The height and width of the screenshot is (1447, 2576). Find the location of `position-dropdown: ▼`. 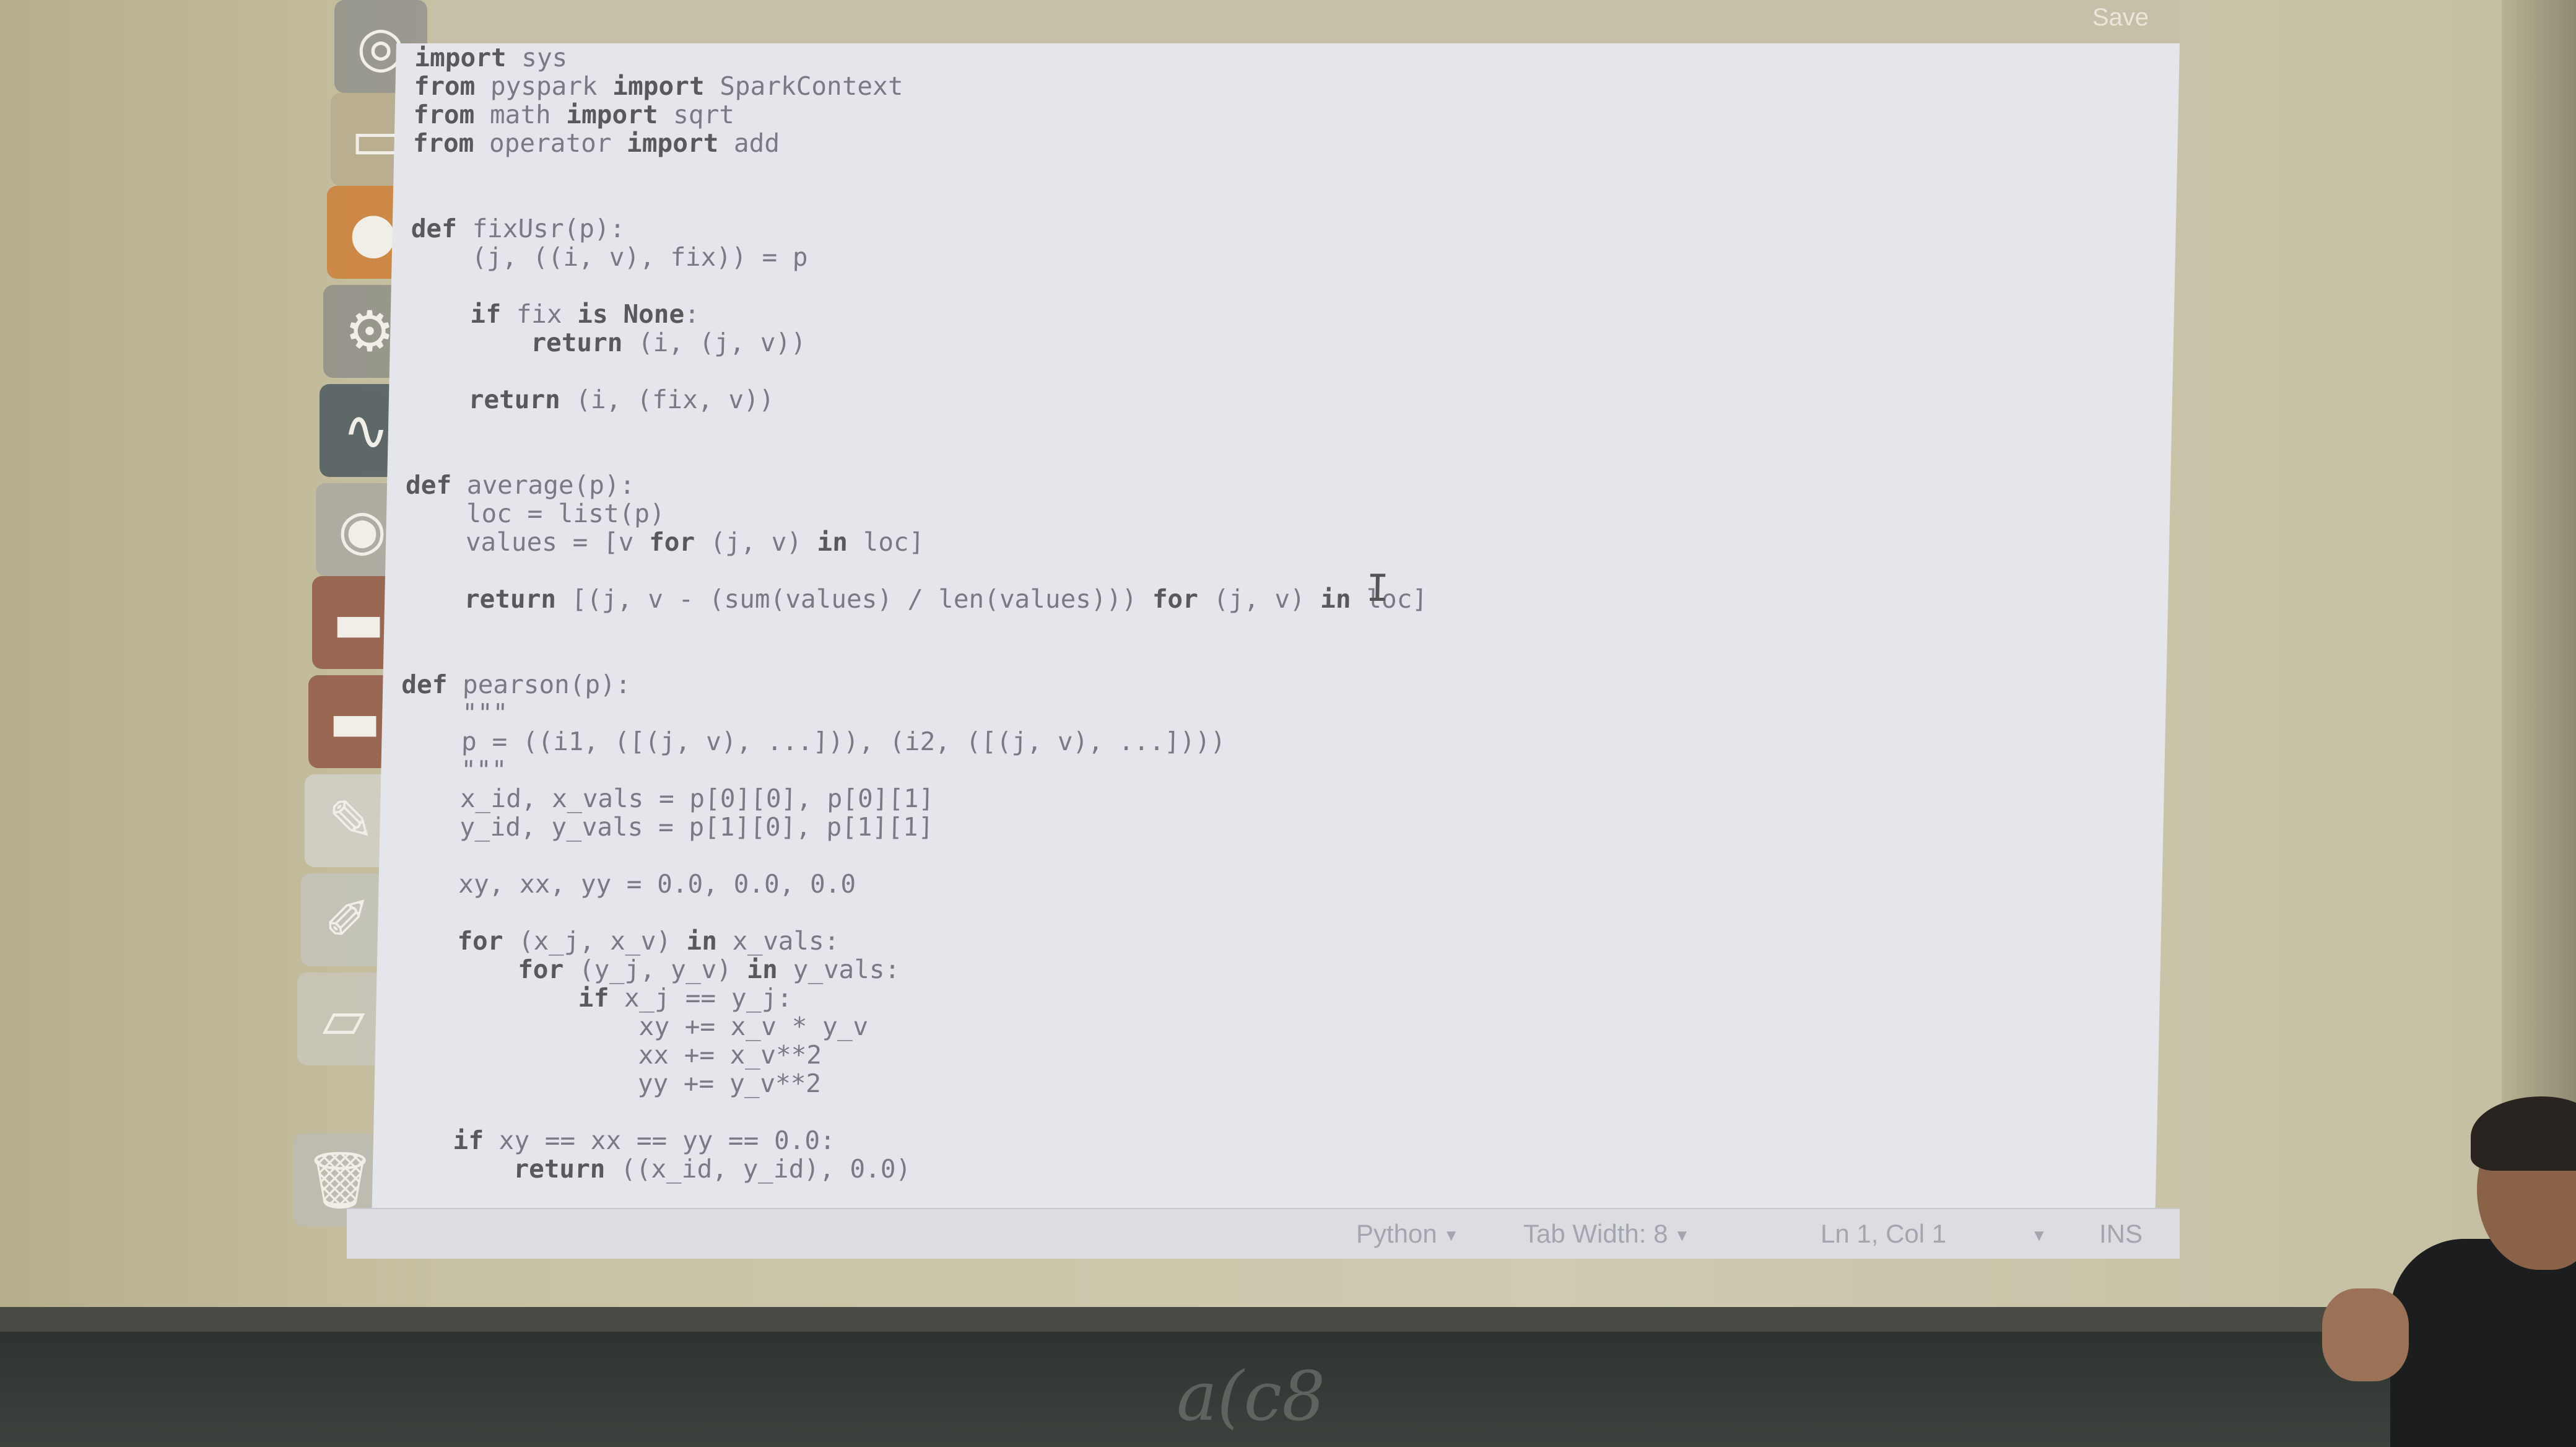

position-dropdown: ▼ is located at coordinates (2036, 1234).